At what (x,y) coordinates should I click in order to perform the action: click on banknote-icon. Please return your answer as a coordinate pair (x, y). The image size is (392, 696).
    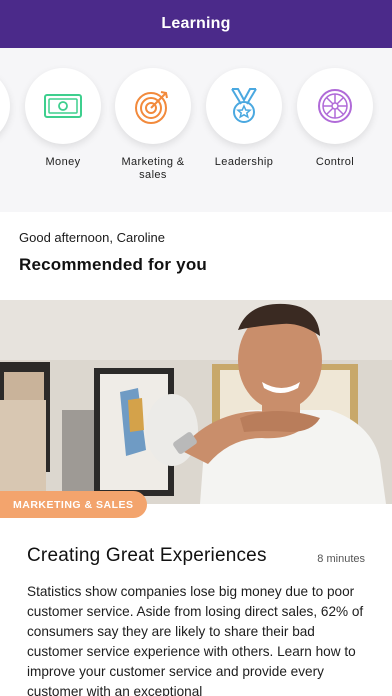
    Looking at the image, I should click on (63, 106).